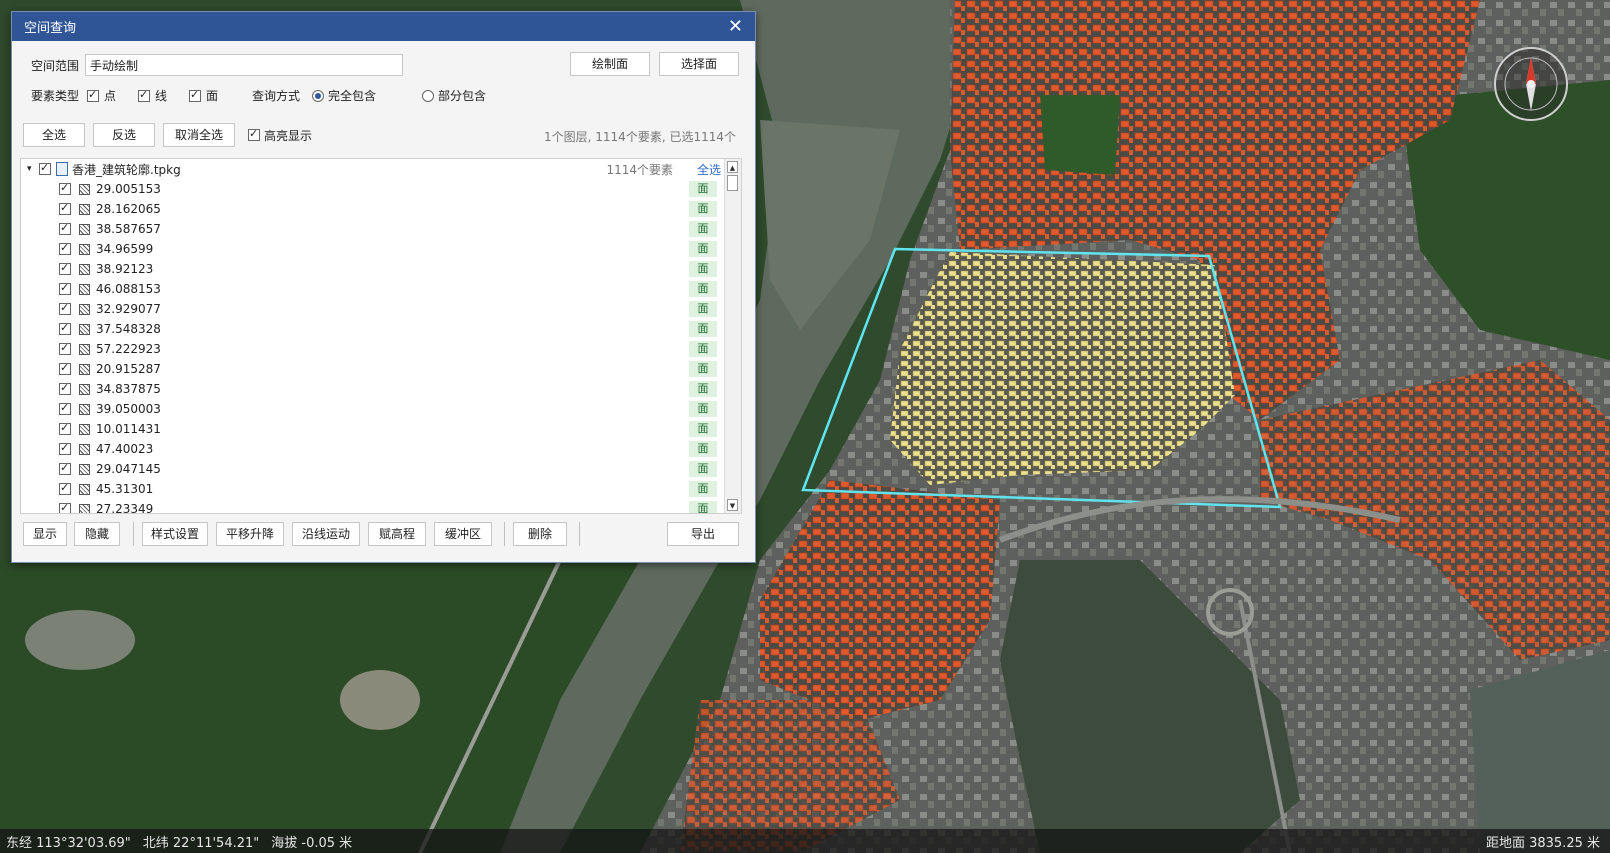 The width and height of the screenshot is (1610, 853). I want to click on feature-value: 57.222923, so click(128, 349).